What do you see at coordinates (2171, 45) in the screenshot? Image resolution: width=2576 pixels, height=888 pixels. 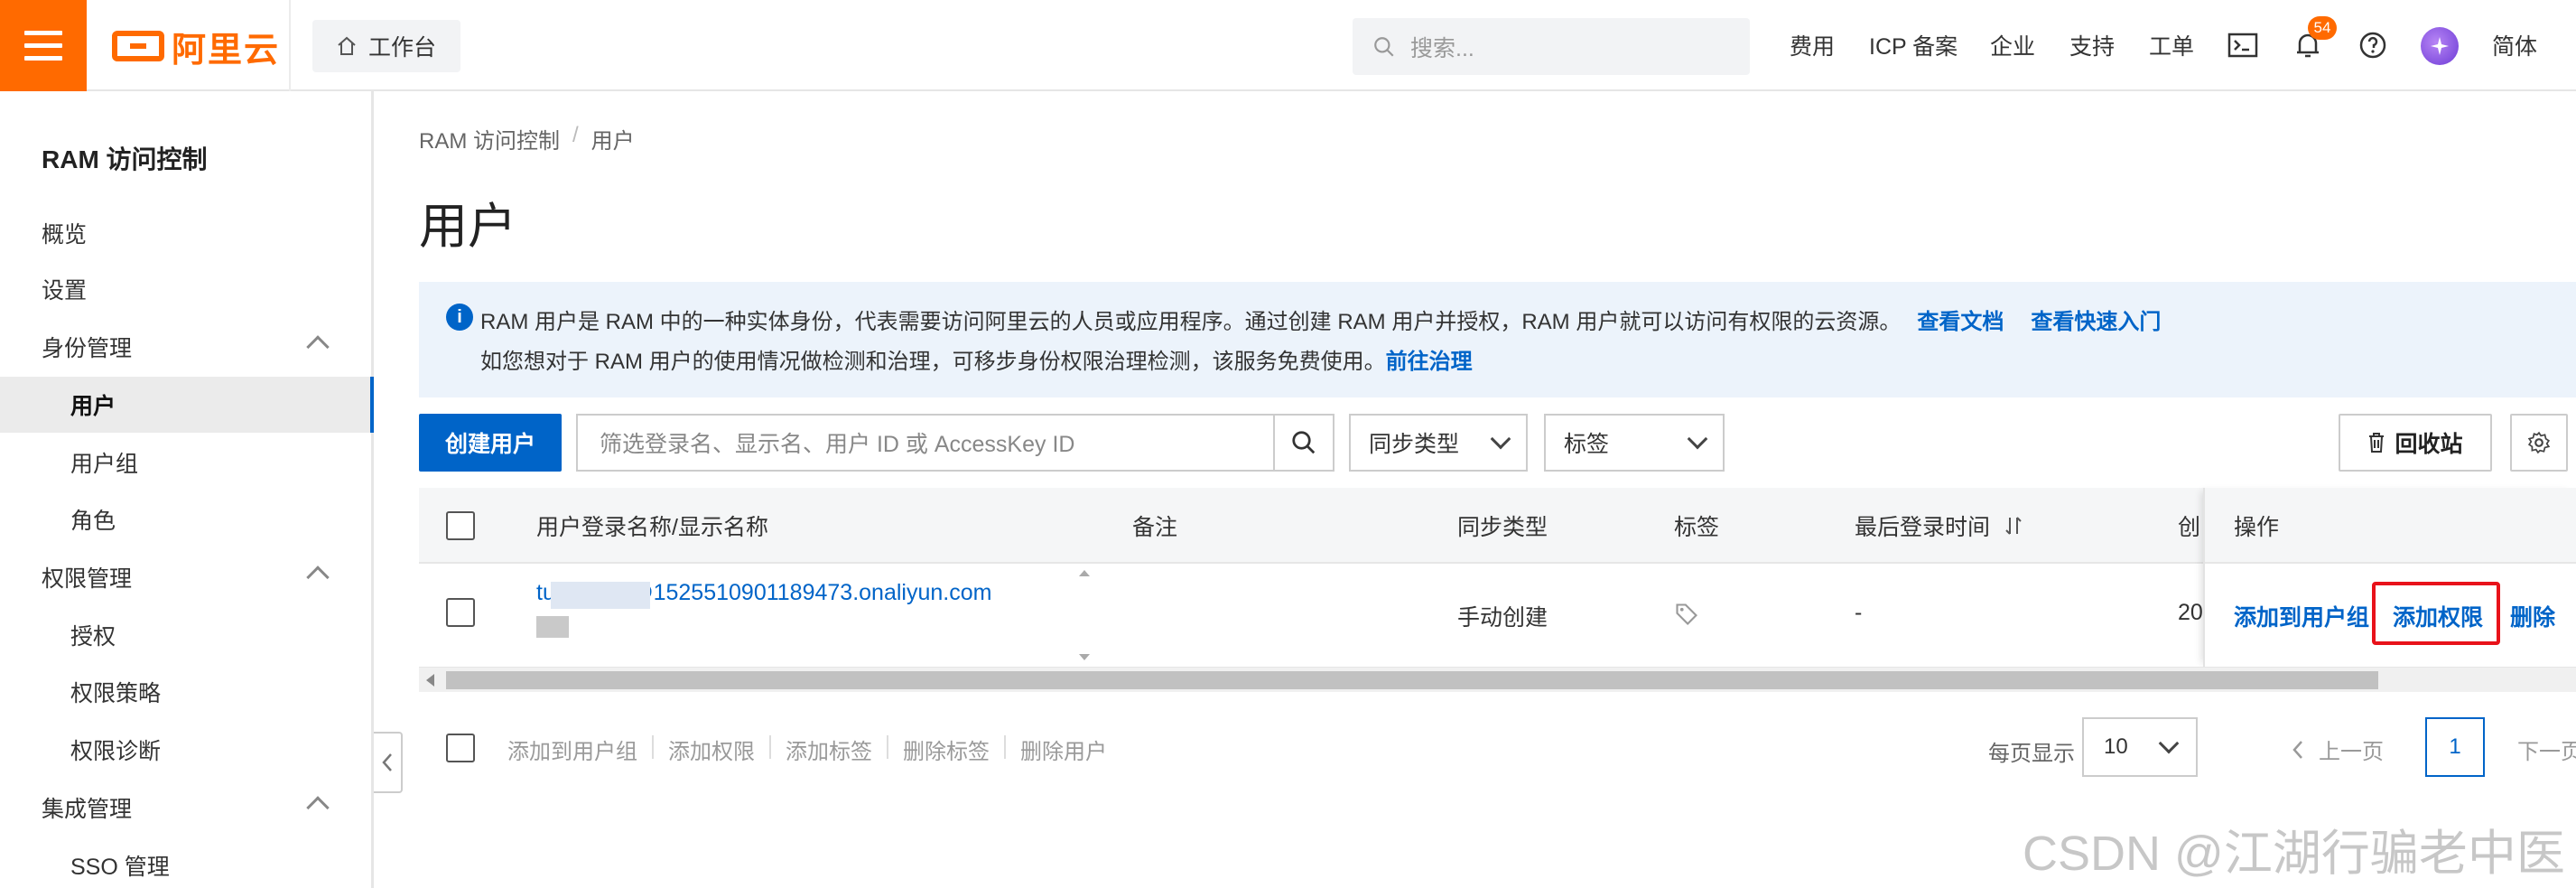 I see `nav-tickets: 工单` at bounding box center [2171, 45].